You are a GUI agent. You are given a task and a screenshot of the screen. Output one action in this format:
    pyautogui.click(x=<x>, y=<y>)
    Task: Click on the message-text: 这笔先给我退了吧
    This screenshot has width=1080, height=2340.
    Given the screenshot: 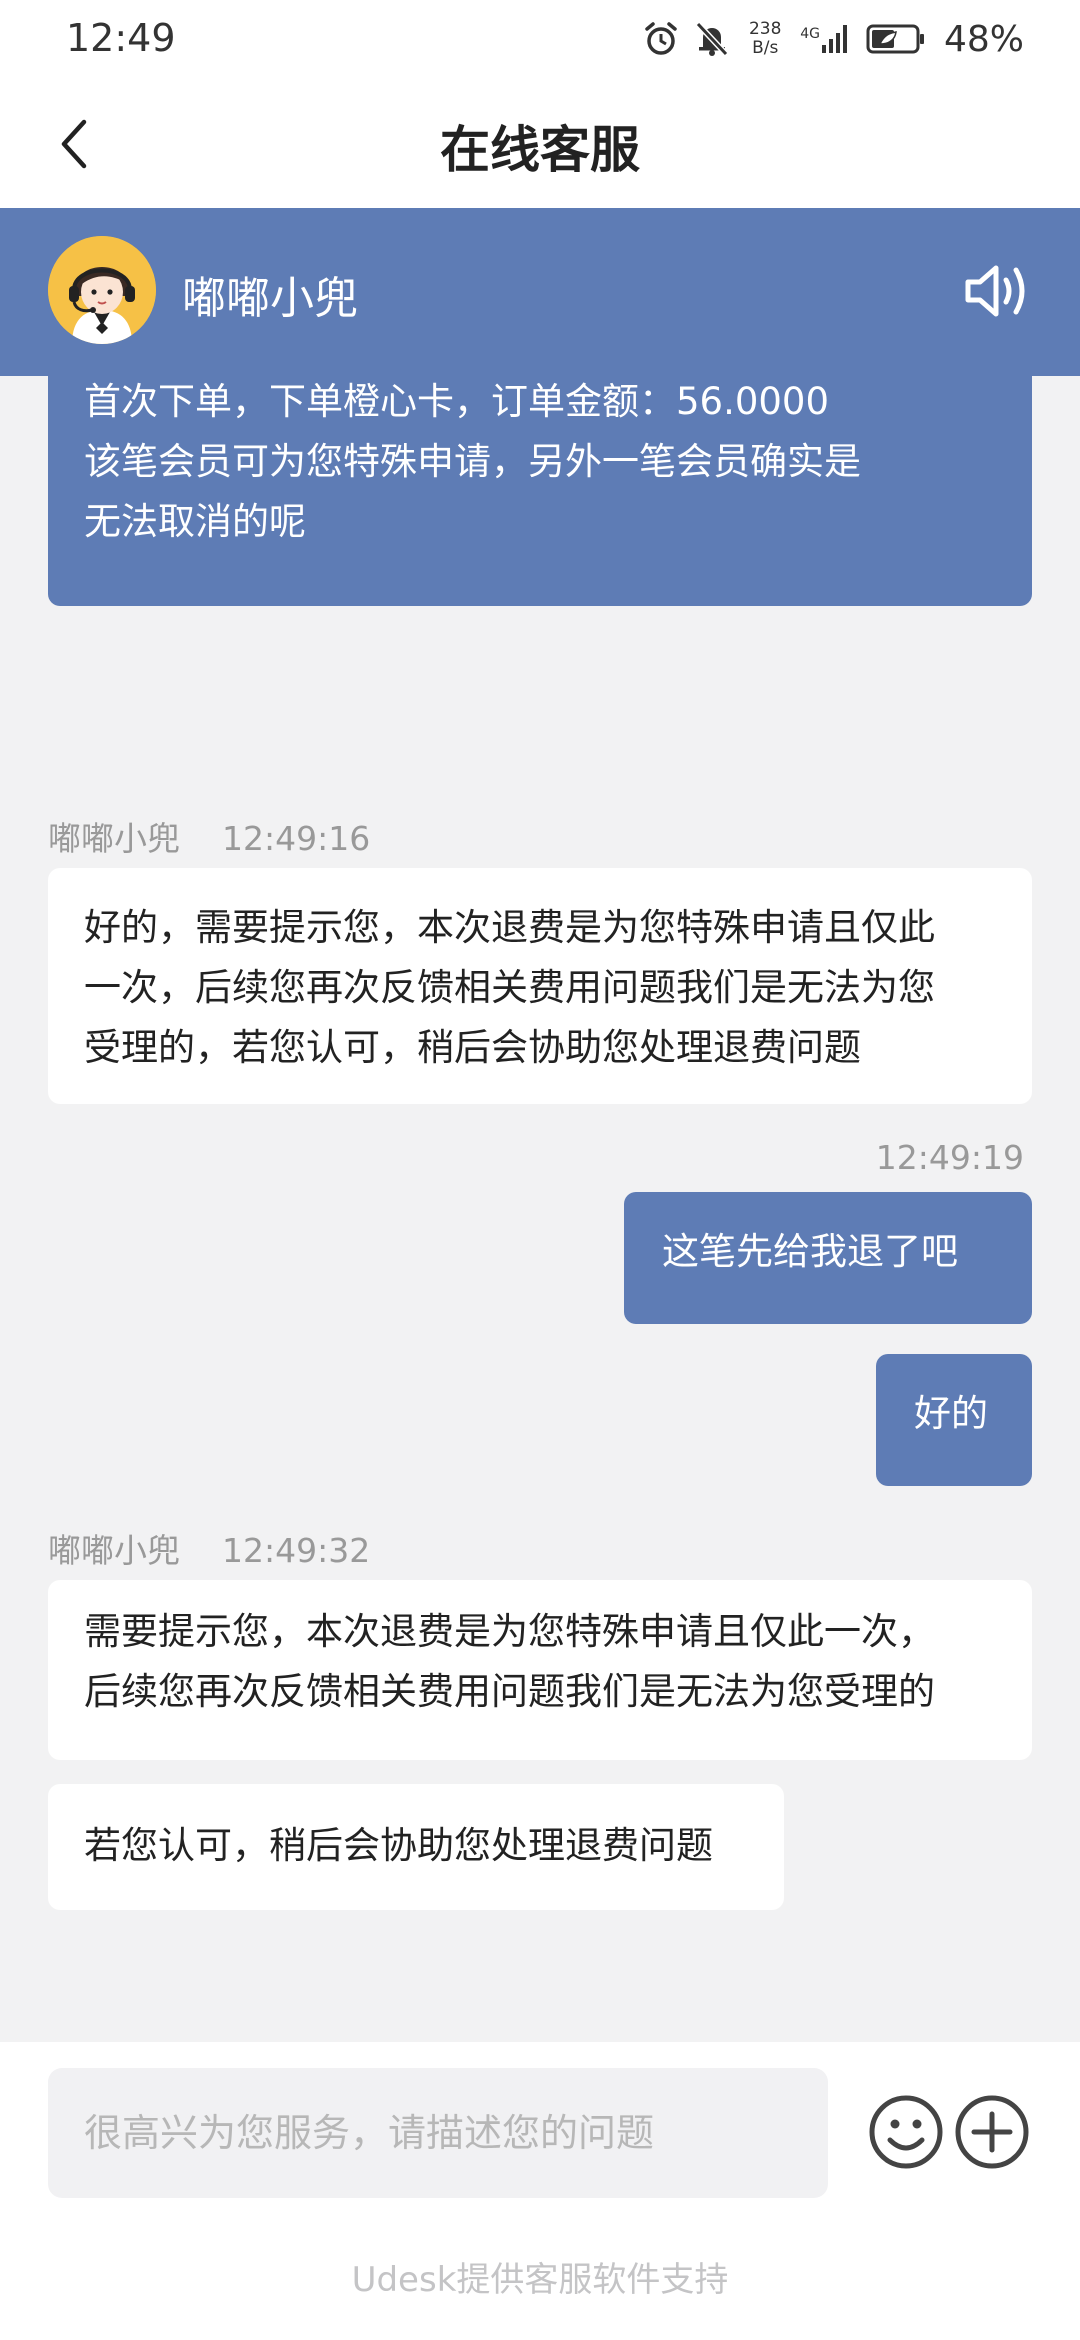 What is the action you would take?
    pyautogui.click(x=810, y=1251)
    